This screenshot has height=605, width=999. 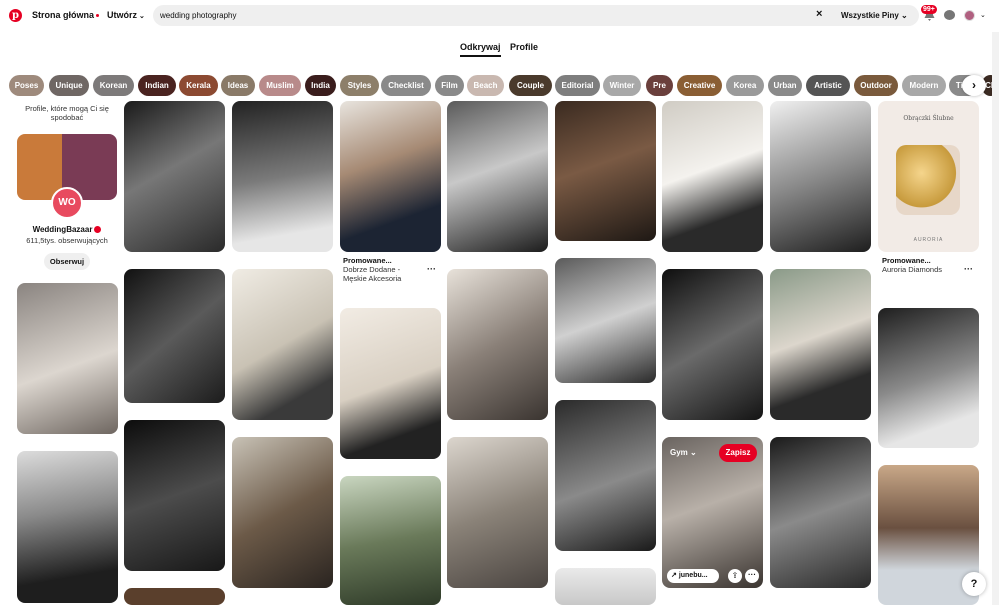 What do you see at coordinates (142, 16) in the screenshot?
I see `chevron-down-icon: ⌄` at bounding box center [142, 16].